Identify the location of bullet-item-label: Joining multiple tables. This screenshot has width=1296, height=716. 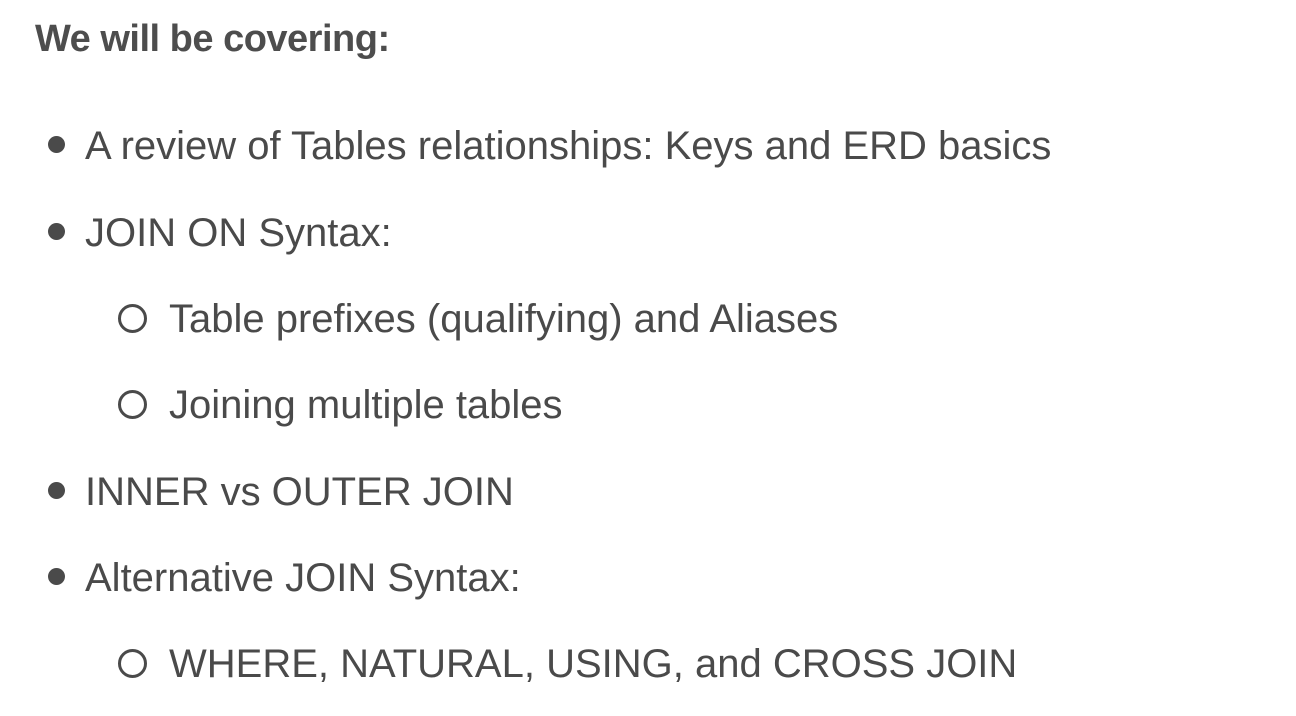
(366, 405).